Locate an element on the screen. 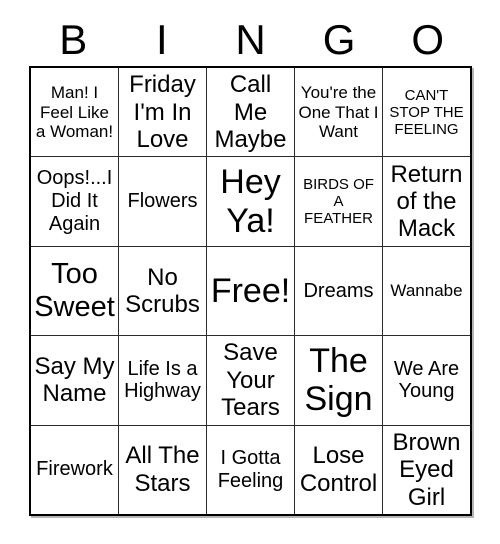  bingo-row: Too Sweet No Scrubs Free! Dreams Wannabe is located at coordinates (250, 291).